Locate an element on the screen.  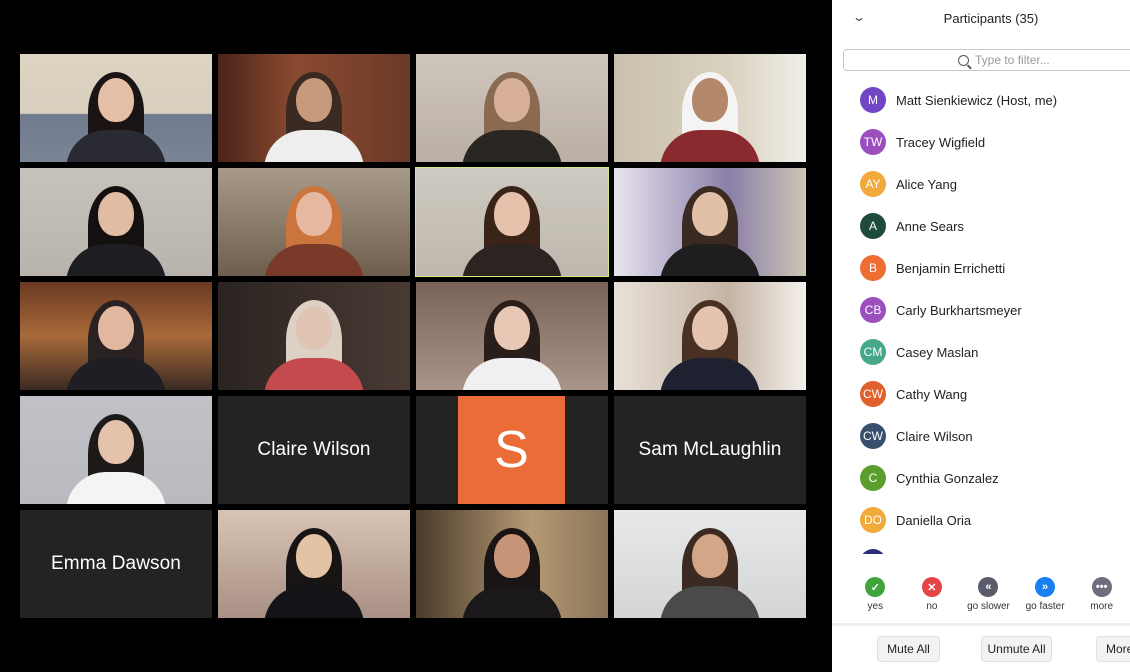
name-tile: Claire Wilson is located at coordinates (314, 450).